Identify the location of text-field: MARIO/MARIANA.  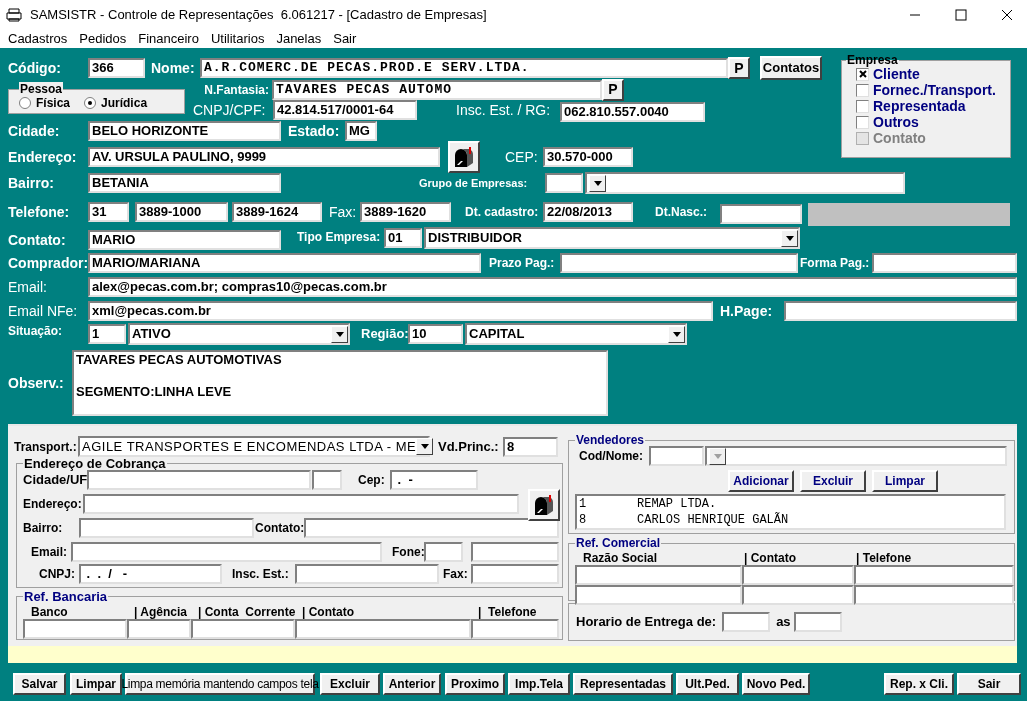
(284, 263).